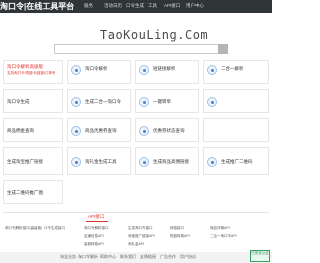 Image resolution: width=320 pixels, height=263 pixels. I want to click on tool-card-taobao-promo-link: 生成淘宝推广链接, so click(33, 161).